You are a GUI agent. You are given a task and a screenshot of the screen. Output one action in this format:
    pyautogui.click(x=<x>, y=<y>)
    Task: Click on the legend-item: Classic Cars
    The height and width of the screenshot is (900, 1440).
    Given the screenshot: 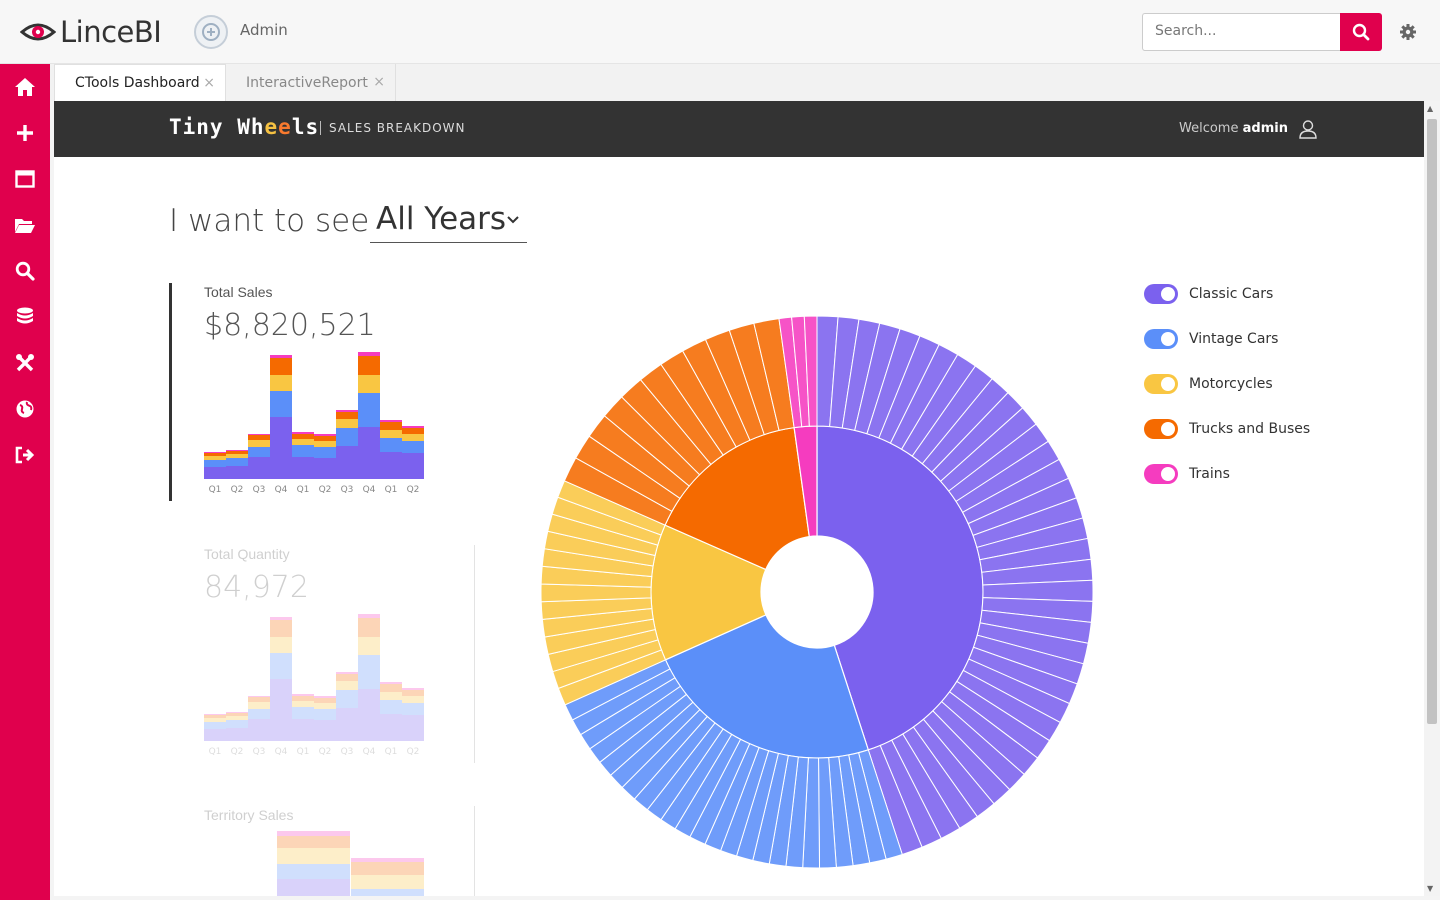 What is the action you would take?
    pyautogui.click(x=1208, y=294)
    